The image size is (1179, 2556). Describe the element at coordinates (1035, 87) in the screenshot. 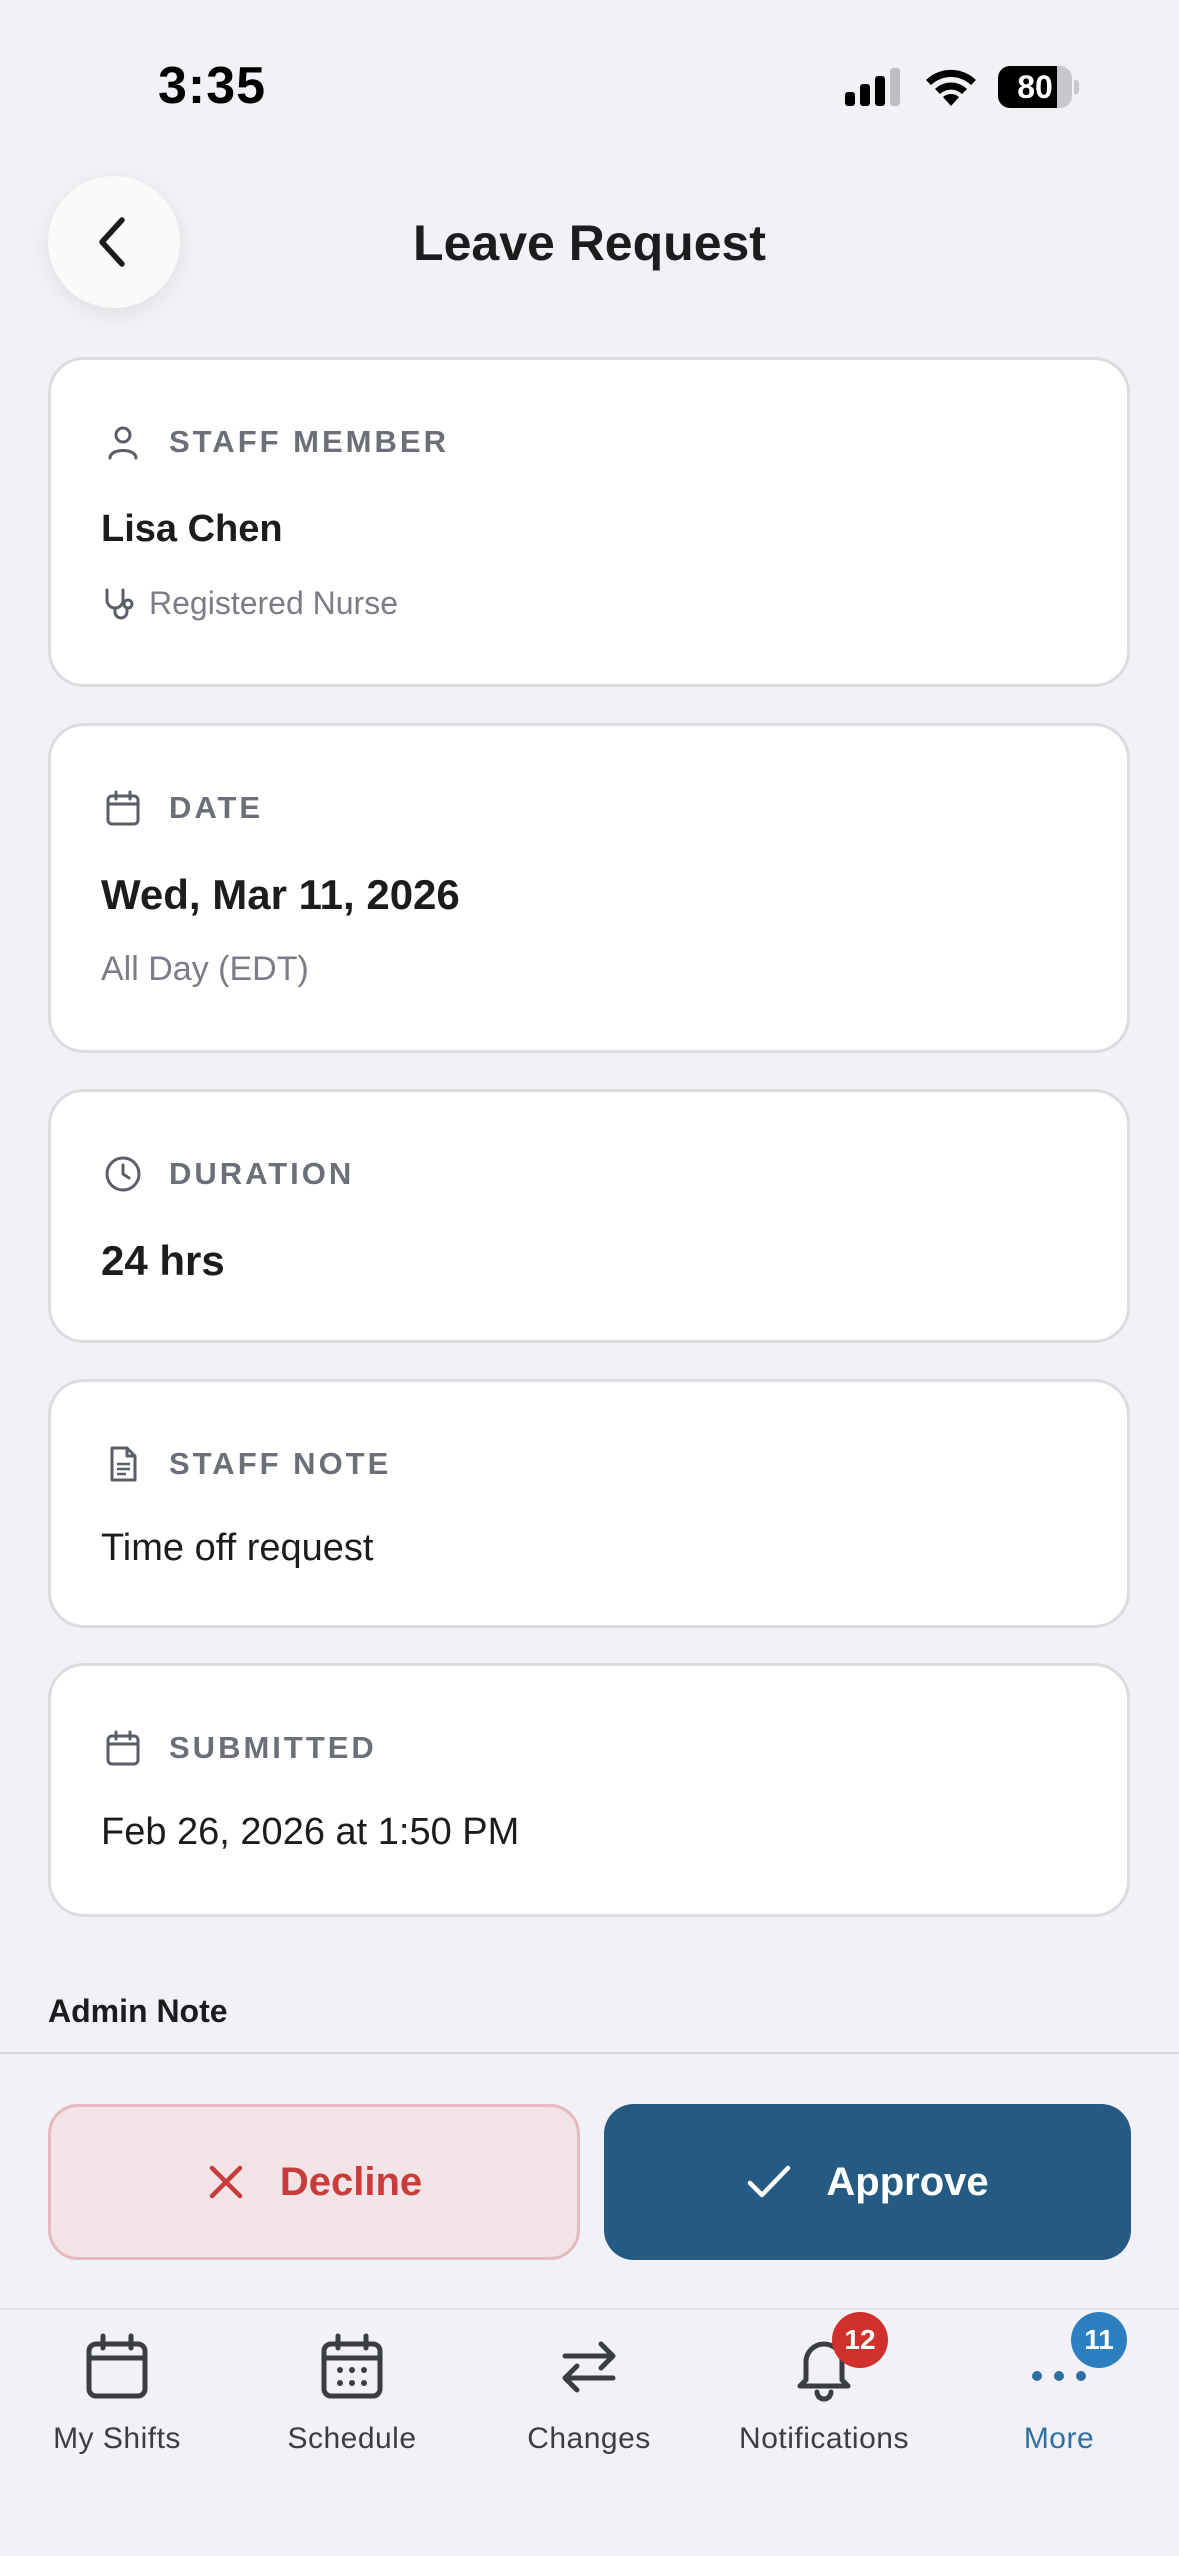

I see `battery-level-text: 80` at that location.